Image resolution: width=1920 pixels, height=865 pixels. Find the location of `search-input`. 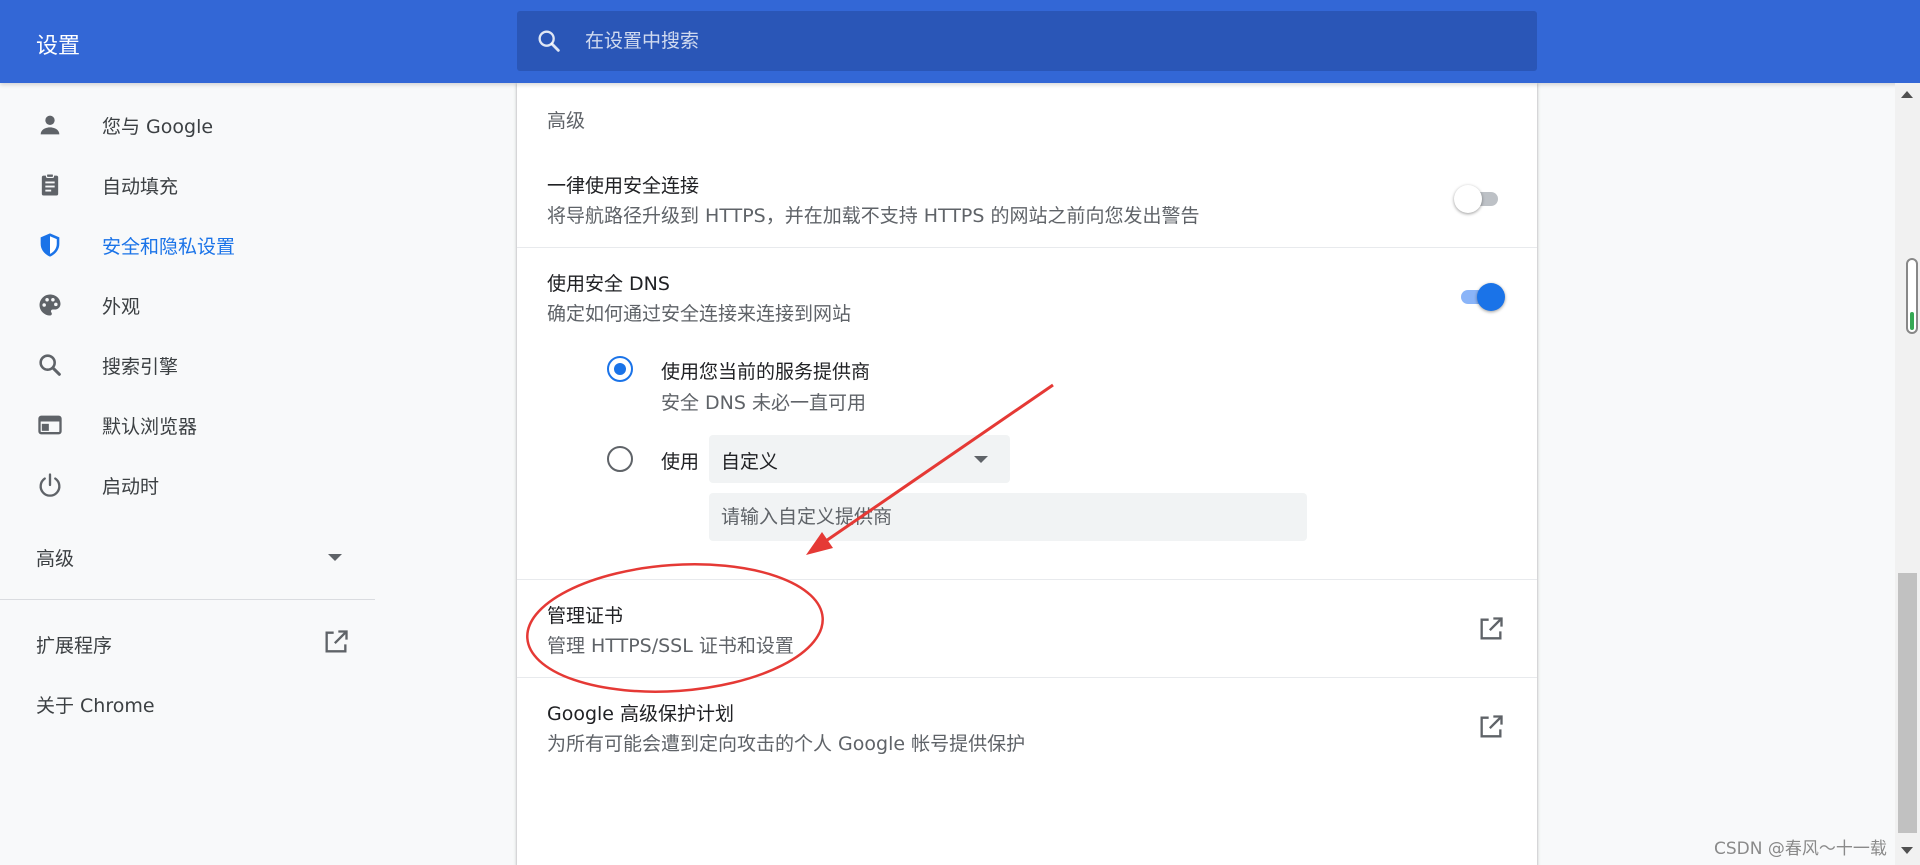

search-input is located at coordinates (1035, 41).